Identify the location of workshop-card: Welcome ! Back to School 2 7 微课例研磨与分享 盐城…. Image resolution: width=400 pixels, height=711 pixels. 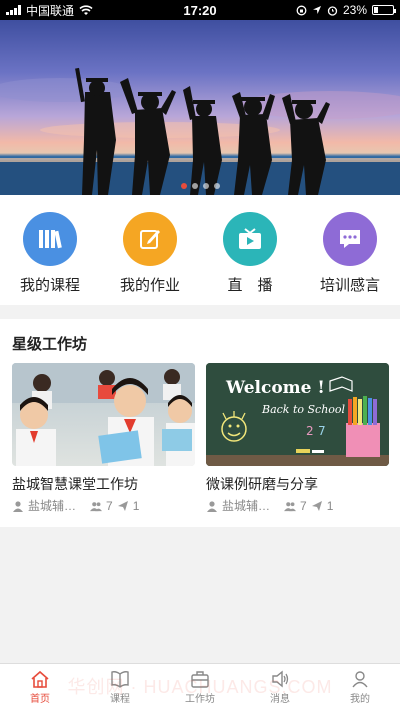
(297, 438).